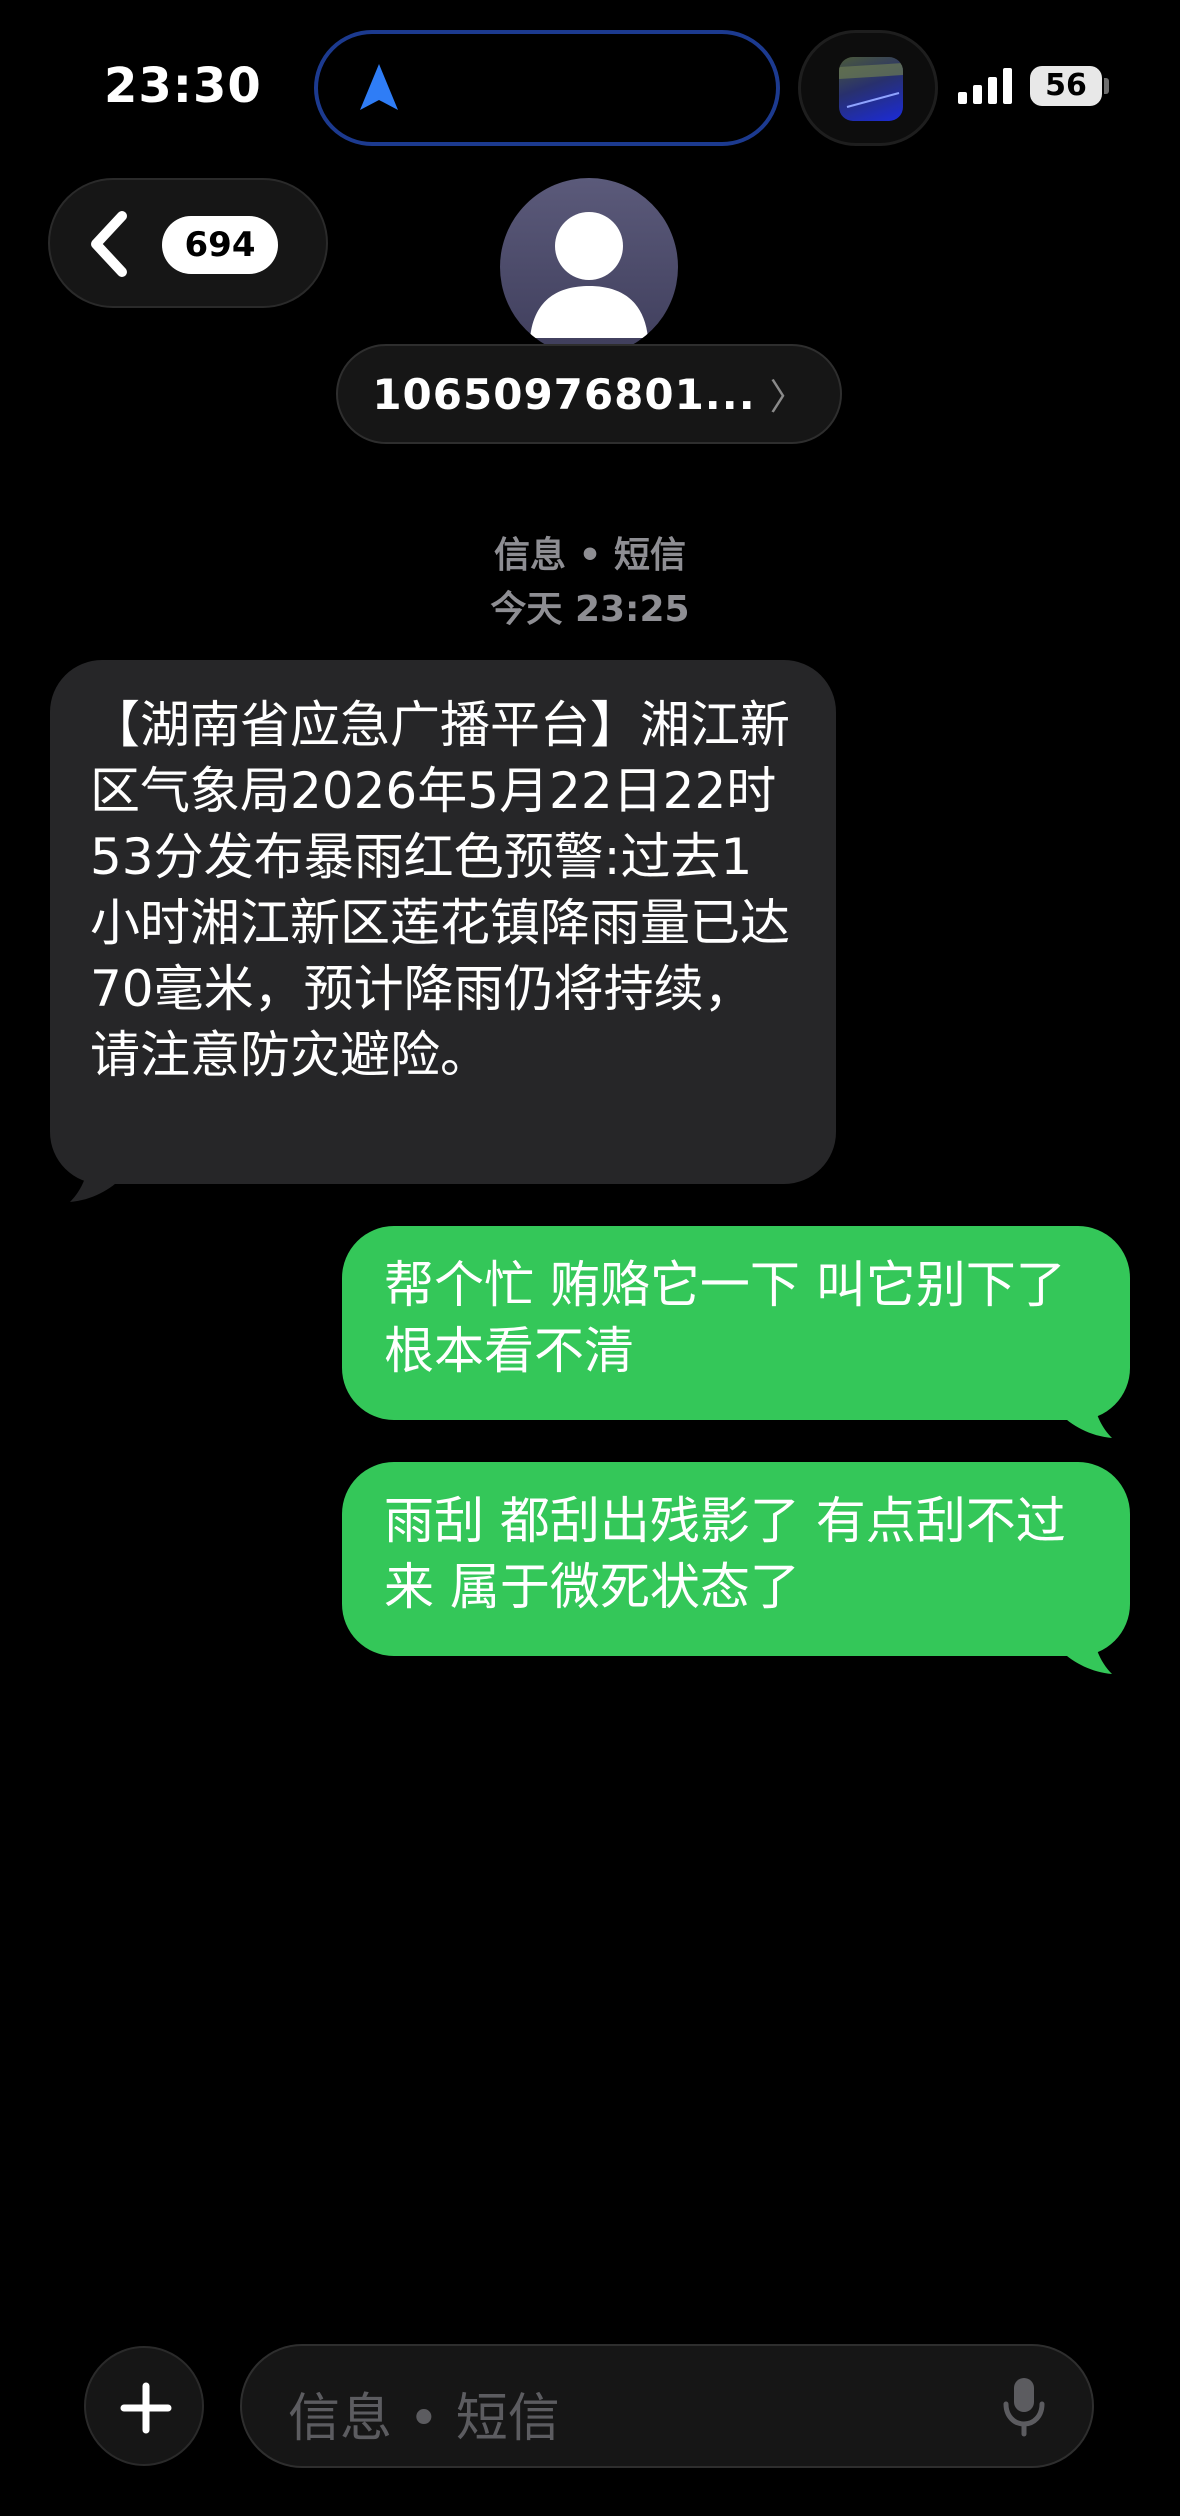 The height and width of the screenshot is (2516, 1180). What do you see at coordinates (97, 1175) in the screenshot?
I see `incoming-bubble-tail` at bounding box center [97, 1175].